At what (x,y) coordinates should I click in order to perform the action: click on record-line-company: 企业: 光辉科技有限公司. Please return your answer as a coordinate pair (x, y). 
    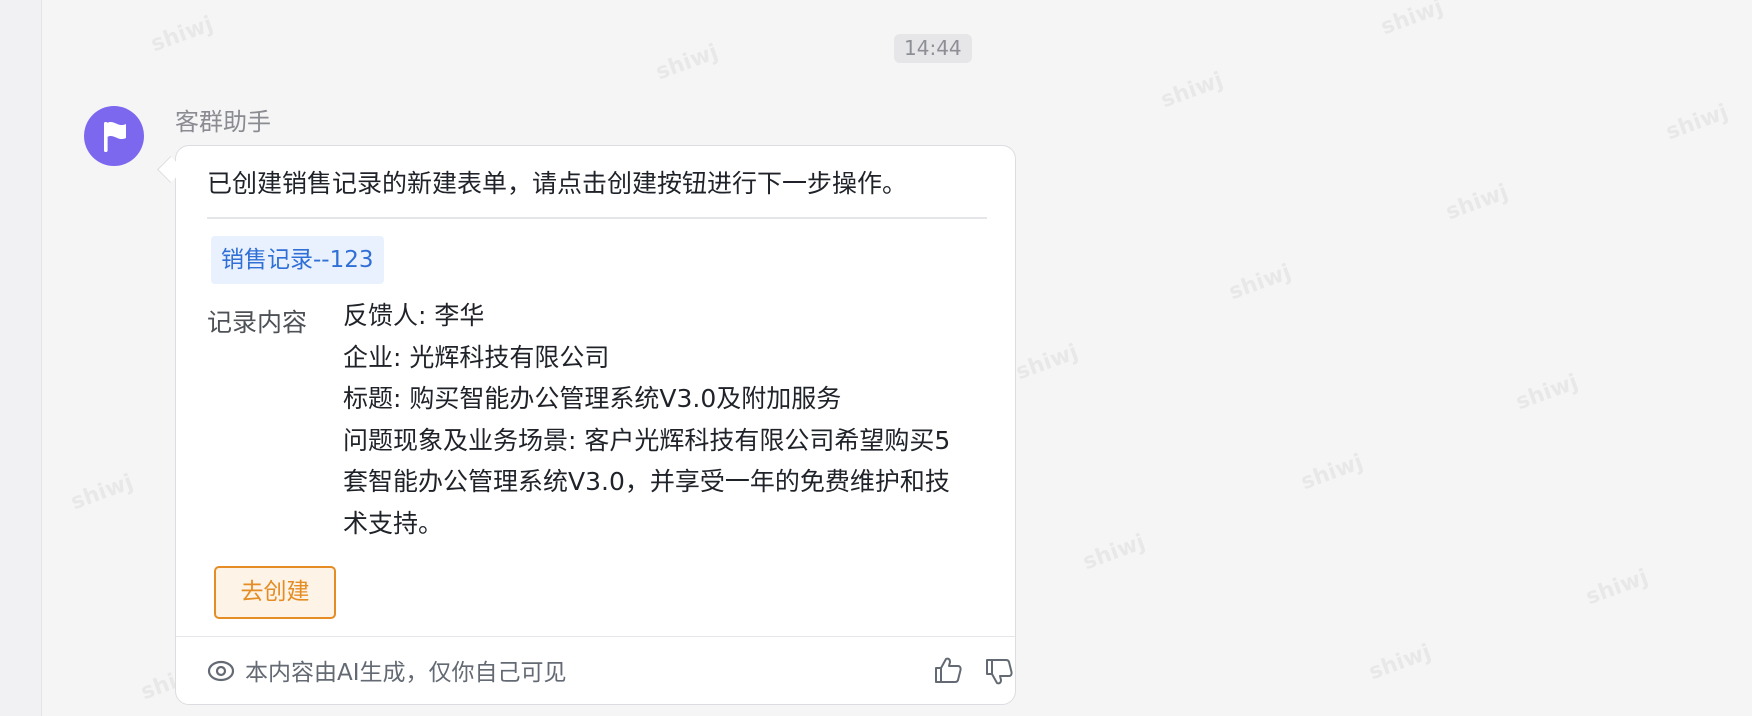
    Looking at the image, I should click on (476, 357).